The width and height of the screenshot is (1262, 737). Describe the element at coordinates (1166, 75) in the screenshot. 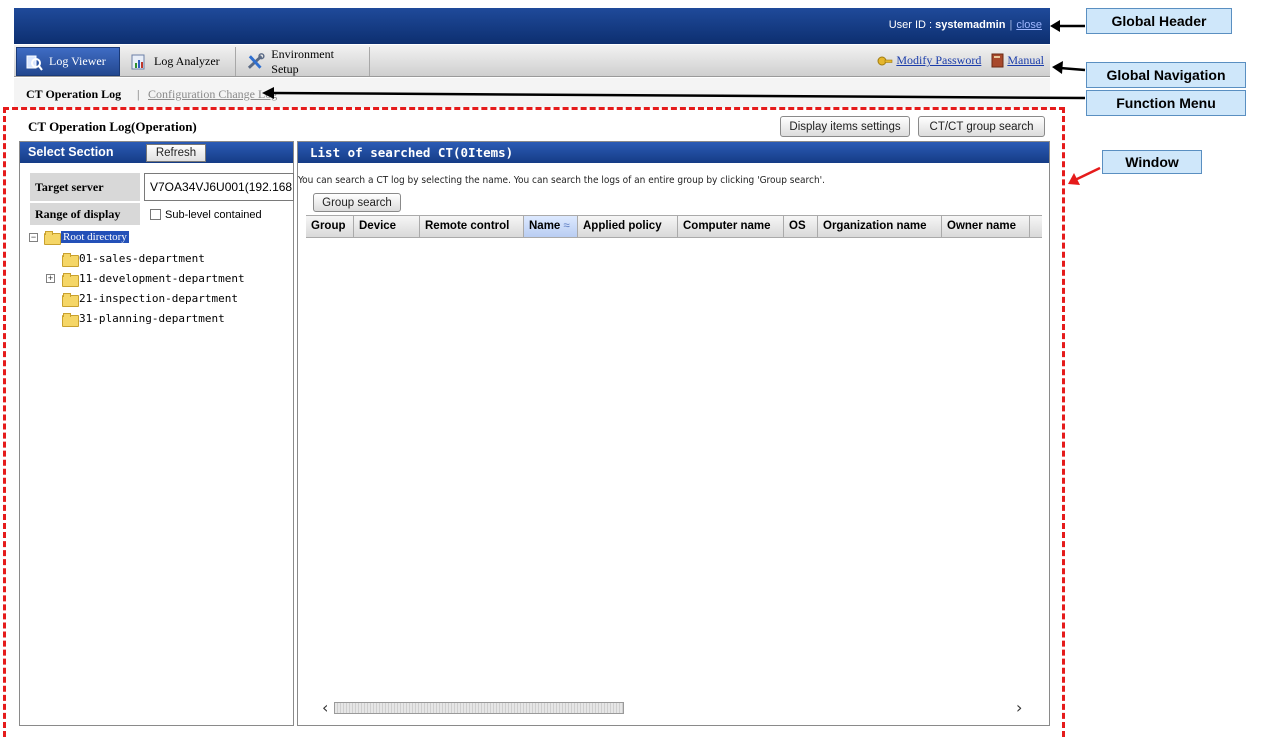

I see `callout-global-navigation: Global Navigation` at that location.